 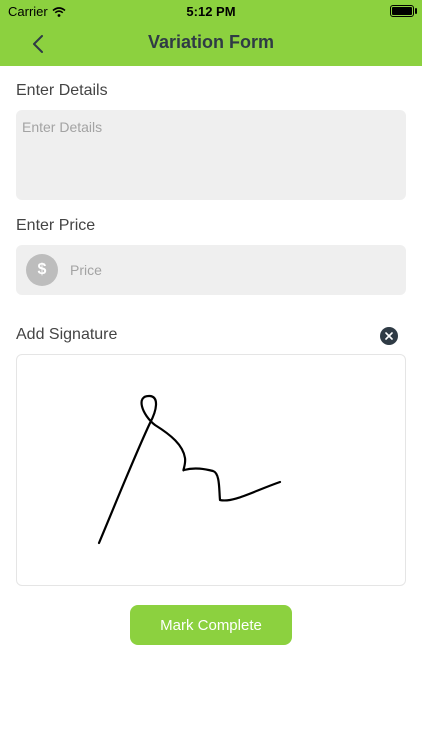 I want to click on page-title: Variation Form, so click(x=211, y=42).